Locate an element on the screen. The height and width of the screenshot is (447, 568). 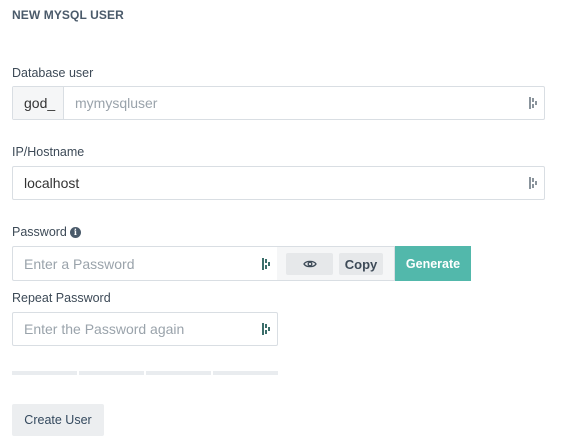
database-user-label: Database user is located at coordinates (53, 73).